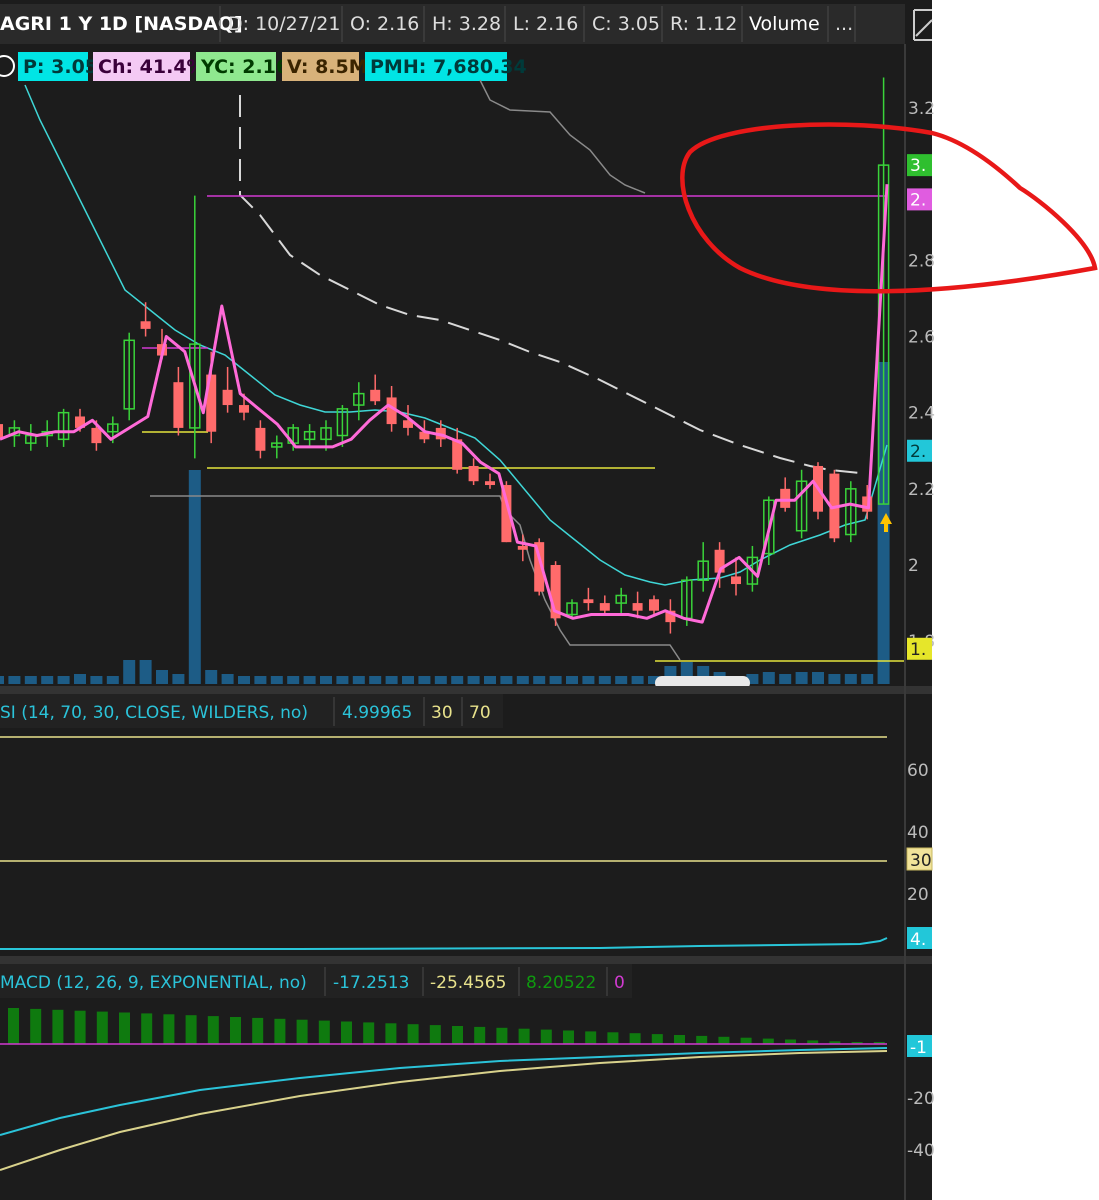 This screenshot has width=1099, height=1200. I want to click on price-axis-label: 2, so click(913, 566).